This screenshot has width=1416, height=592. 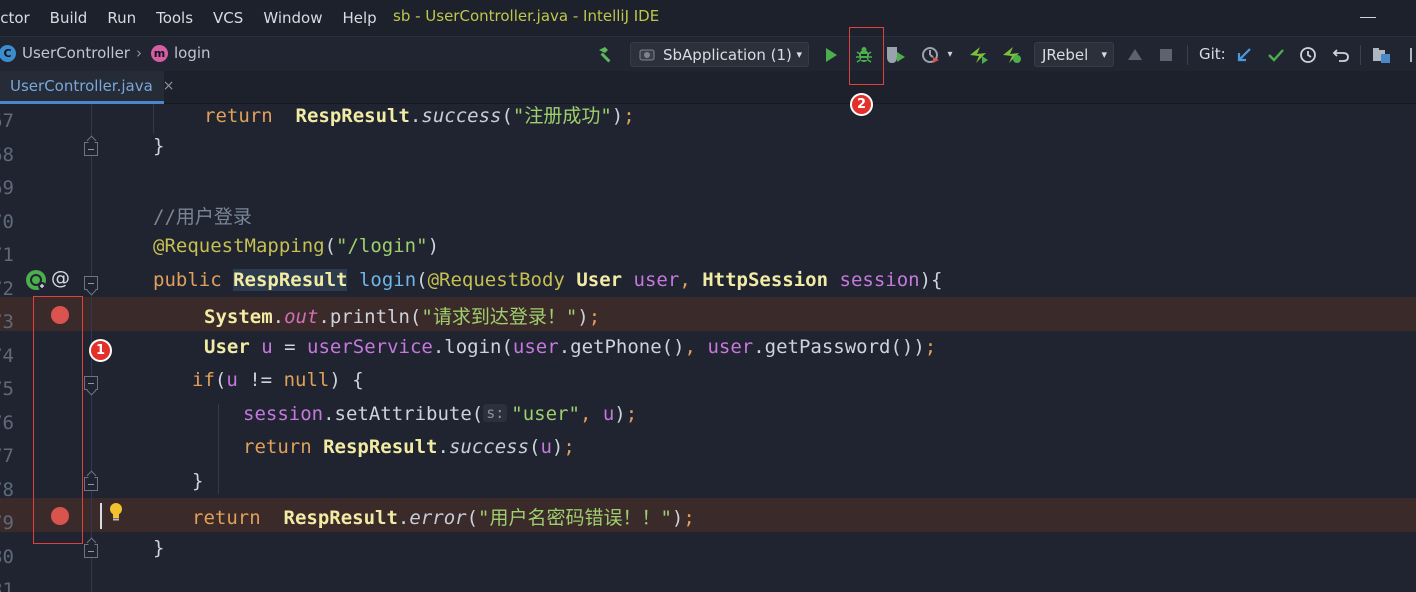 What do you see at coordinates (37, 280) in the screenshot?
I see `spring-web-endpoint-icon` at bounding box center [37, 280].